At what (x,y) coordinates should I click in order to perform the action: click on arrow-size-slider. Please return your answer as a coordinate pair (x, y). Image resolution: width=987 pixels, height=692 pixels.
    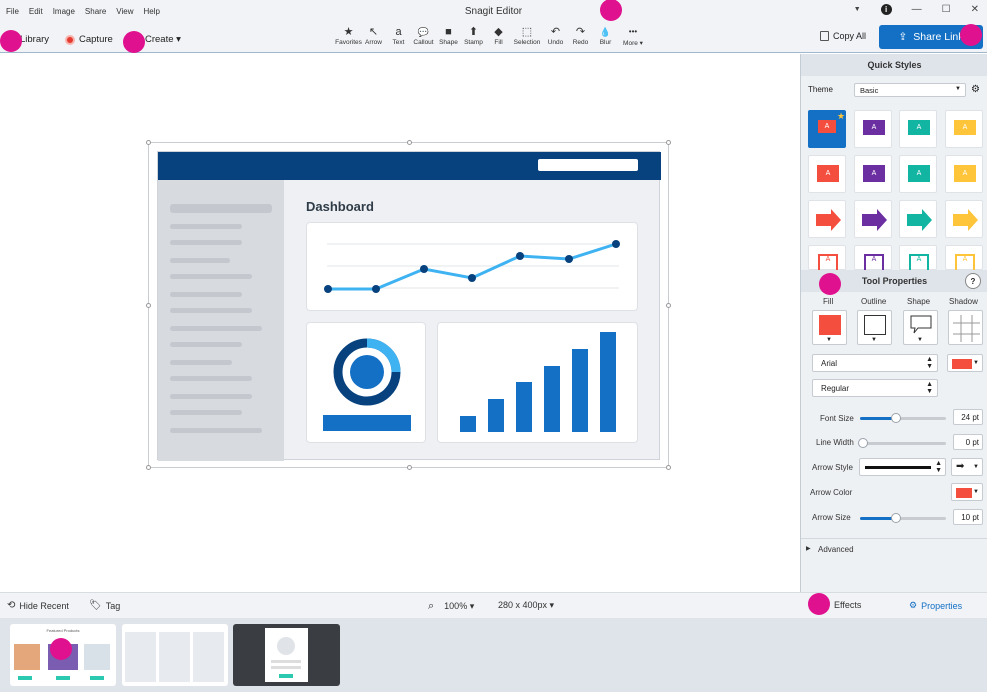
    Looking at the image, I should click on (903, 518).